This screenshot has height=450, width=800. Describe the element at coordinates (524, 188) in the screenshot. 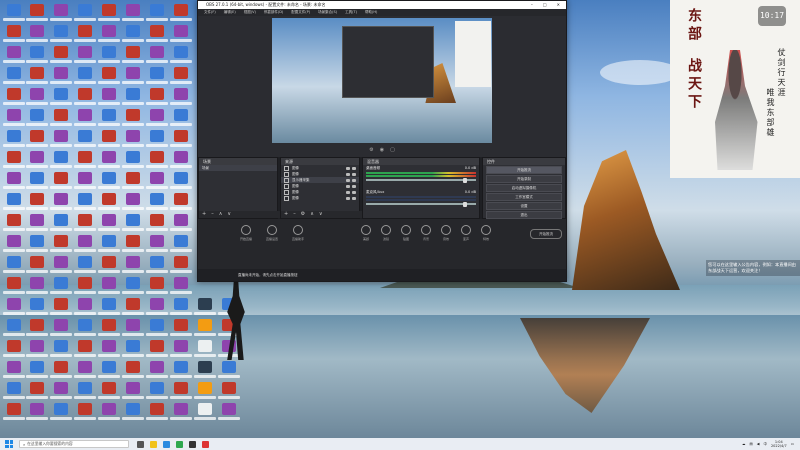

I see `virtual-camera-button: 启动虚拟摄像机` at that location.